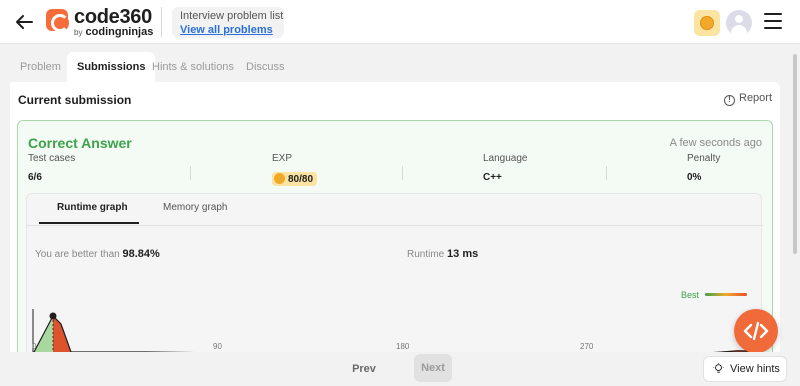  What do you see at coordinates (52, 158) in the screenshot?
I see `stat-label: Test cases` at bounding box center [52, 158].